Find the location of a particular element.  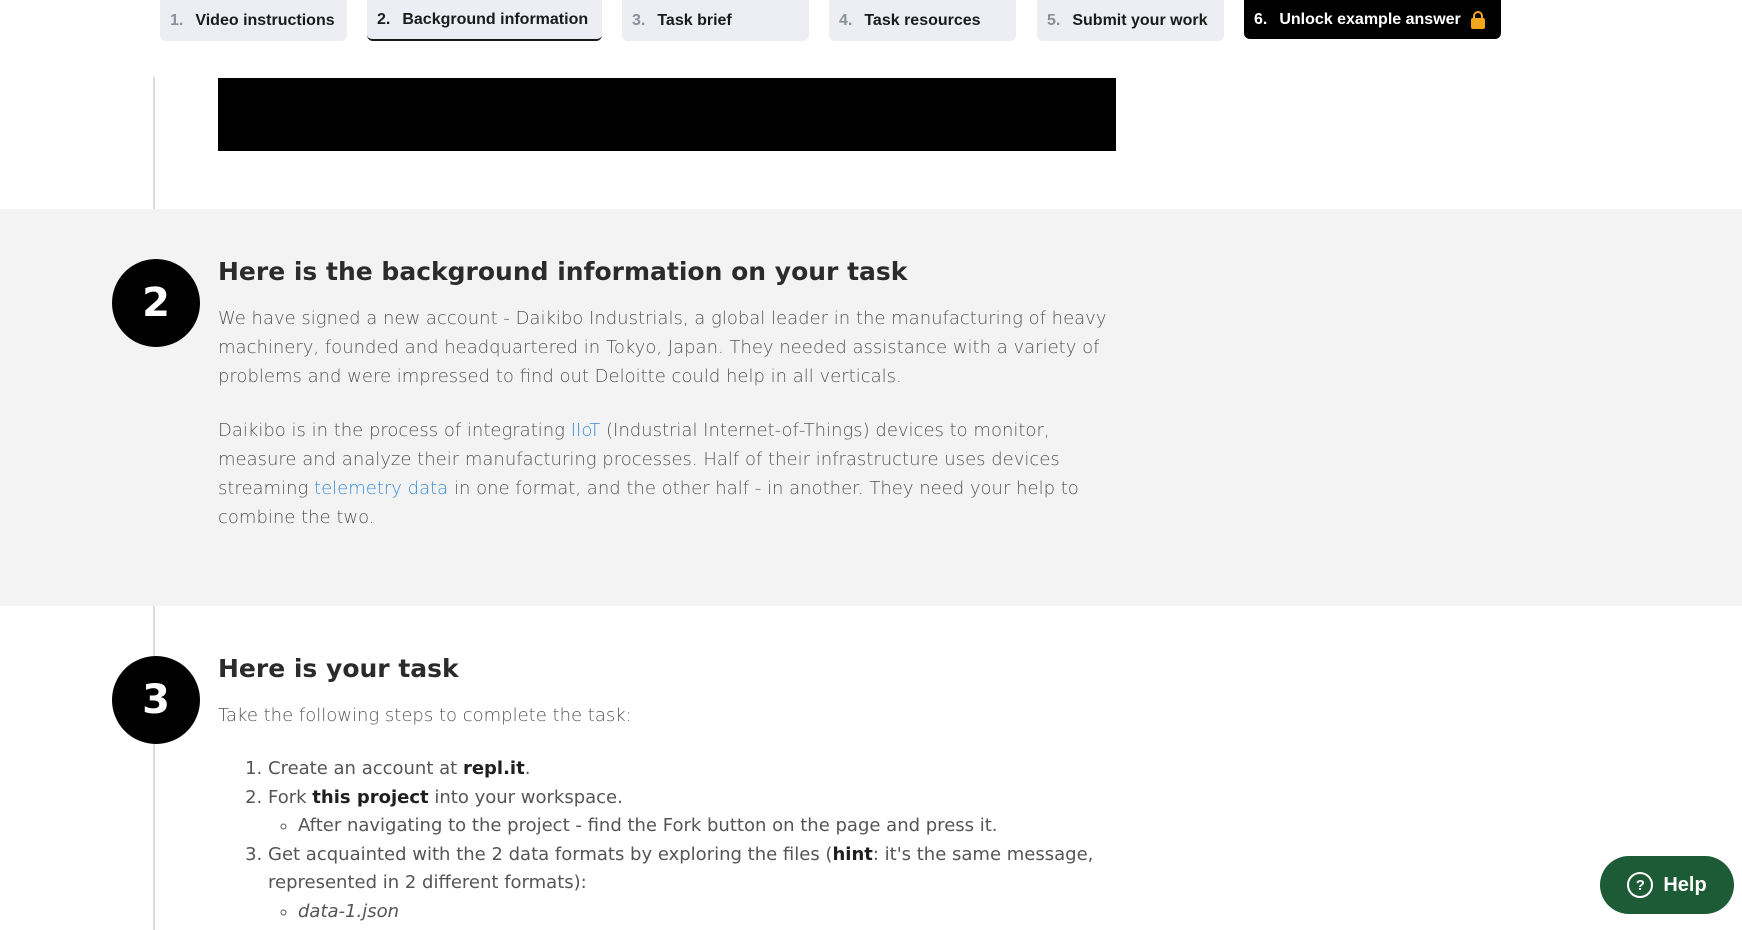

text-span: Fork is located at coordinates (290, 797).